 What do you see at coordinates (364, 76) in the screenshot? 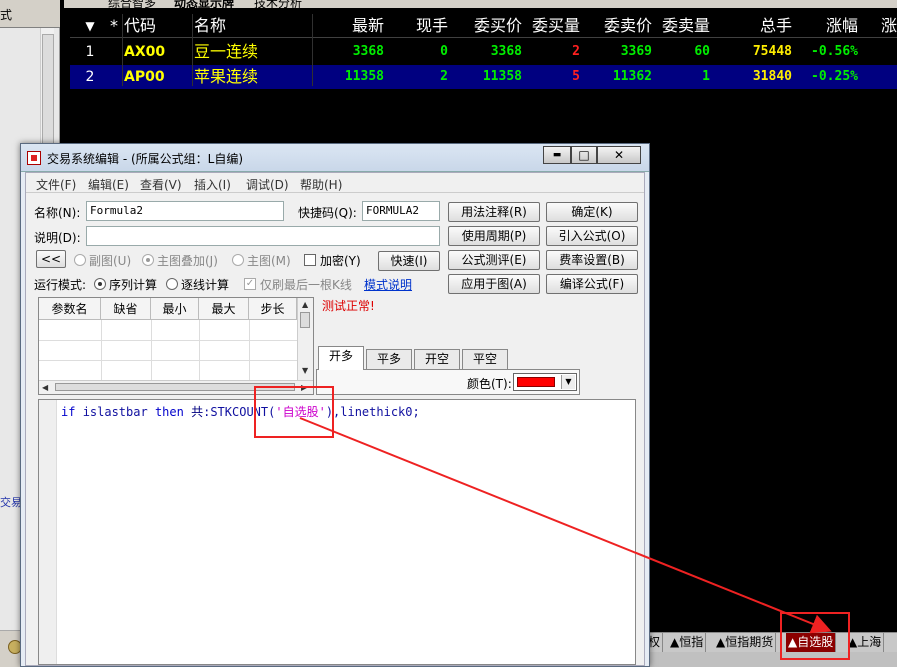
I see `row-new: 11358` at bounding box center [364, 76].